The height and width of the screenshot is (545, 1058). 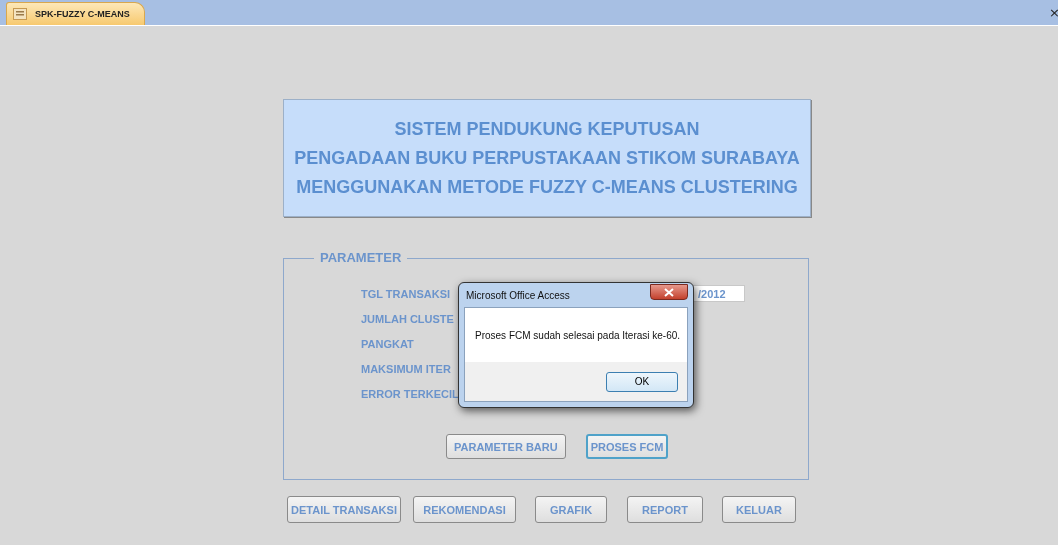 I want to click on close-button, so click(x=669, y=292).